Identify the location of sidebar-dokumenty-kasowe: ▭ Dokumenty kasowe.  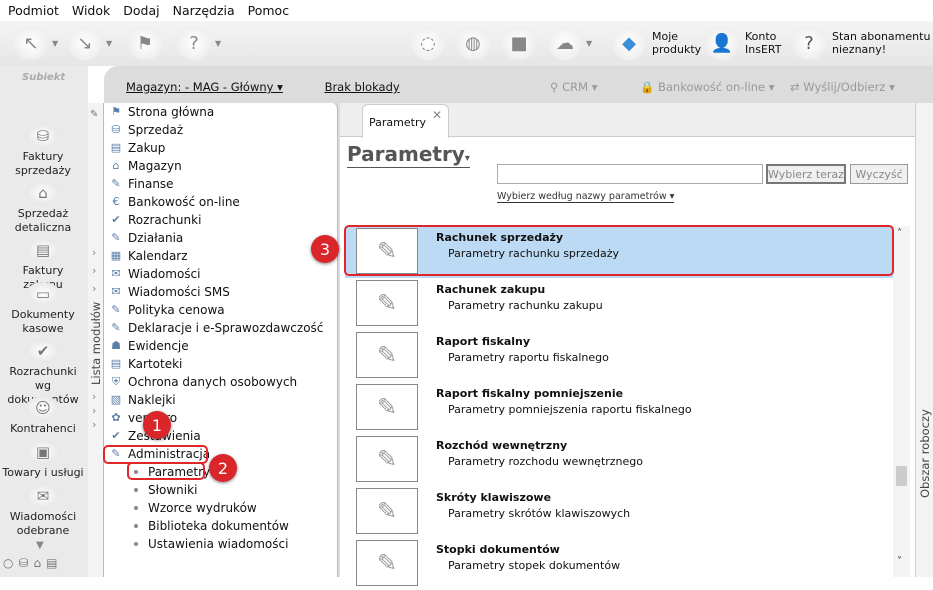
(43, 309).